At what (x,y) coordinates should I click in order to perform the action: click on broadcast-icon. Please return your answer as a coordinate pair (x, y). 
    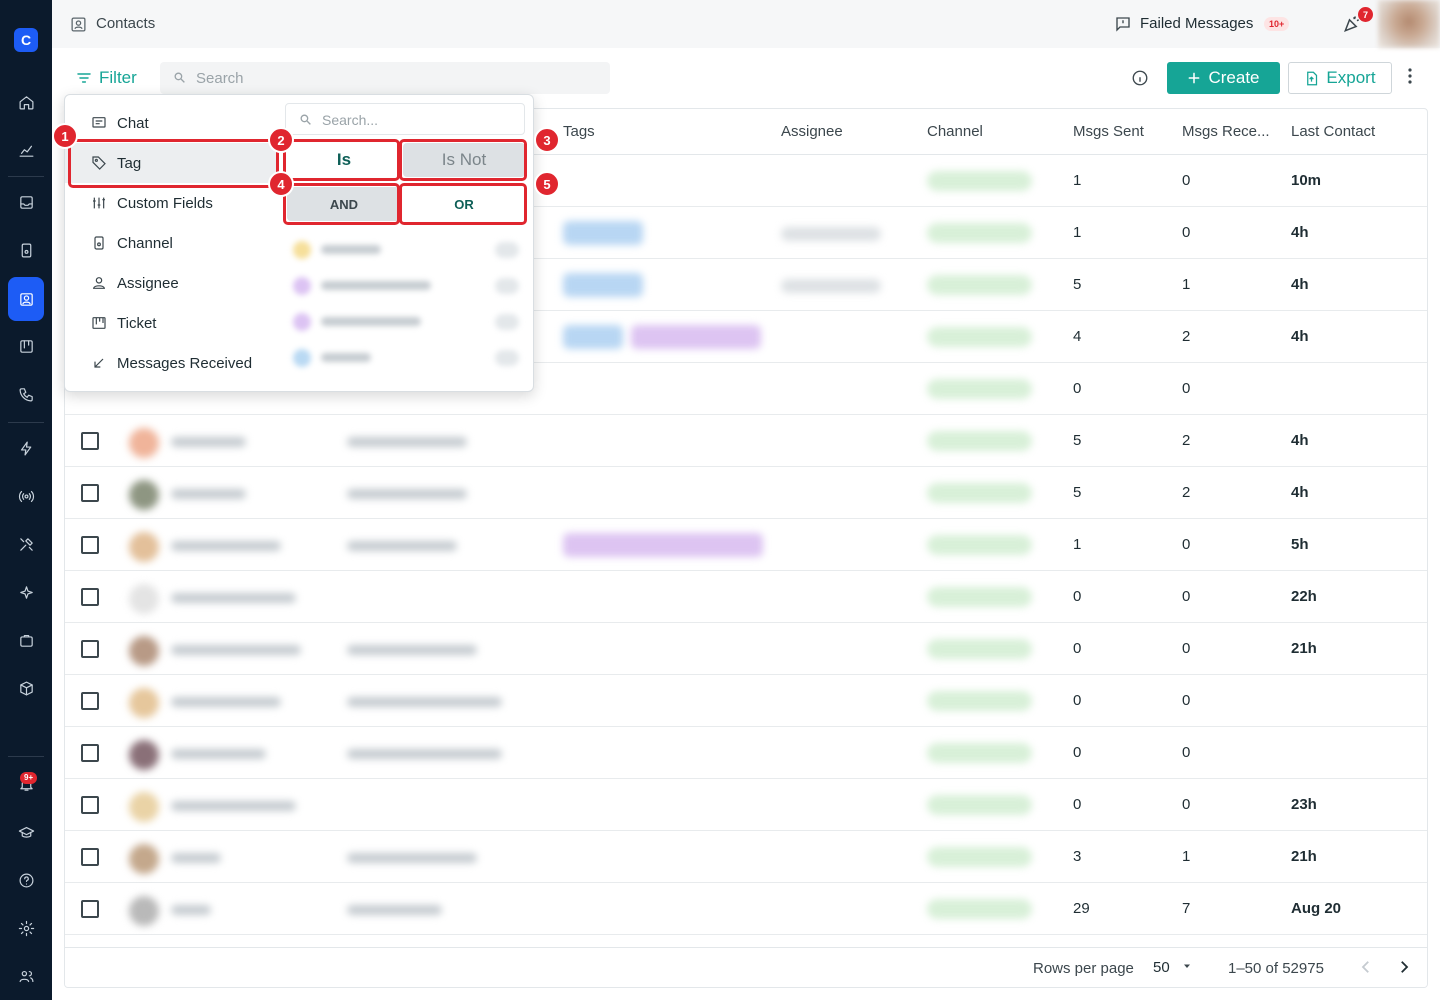
    Looking at the image, I should click on (26, 496).